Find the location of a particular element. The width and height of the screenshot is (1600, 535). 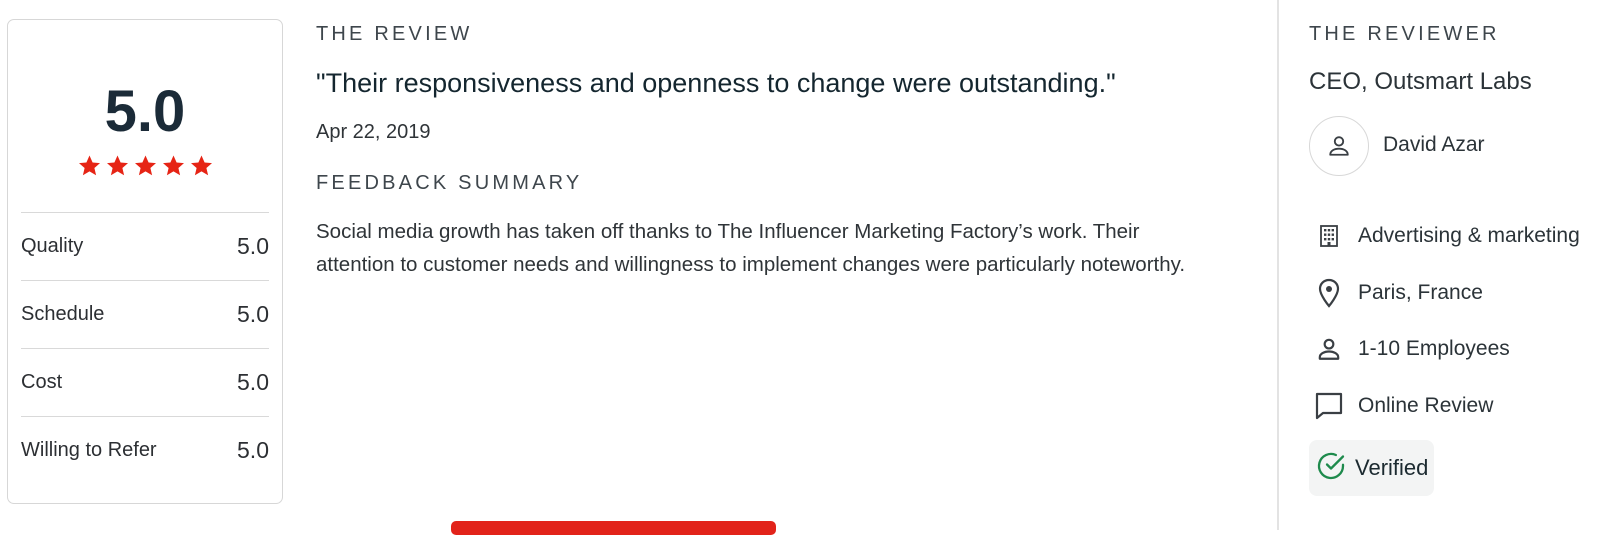

overall-rating: 5.0 is located at coordinates (145, 111).